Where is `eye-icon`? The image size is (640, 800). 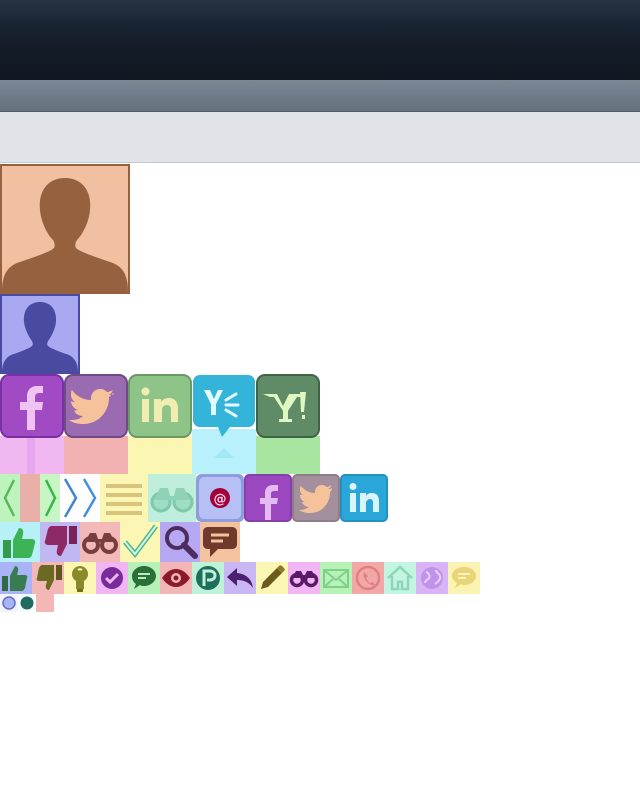 eye-icon is located at coordinates (176, 578).